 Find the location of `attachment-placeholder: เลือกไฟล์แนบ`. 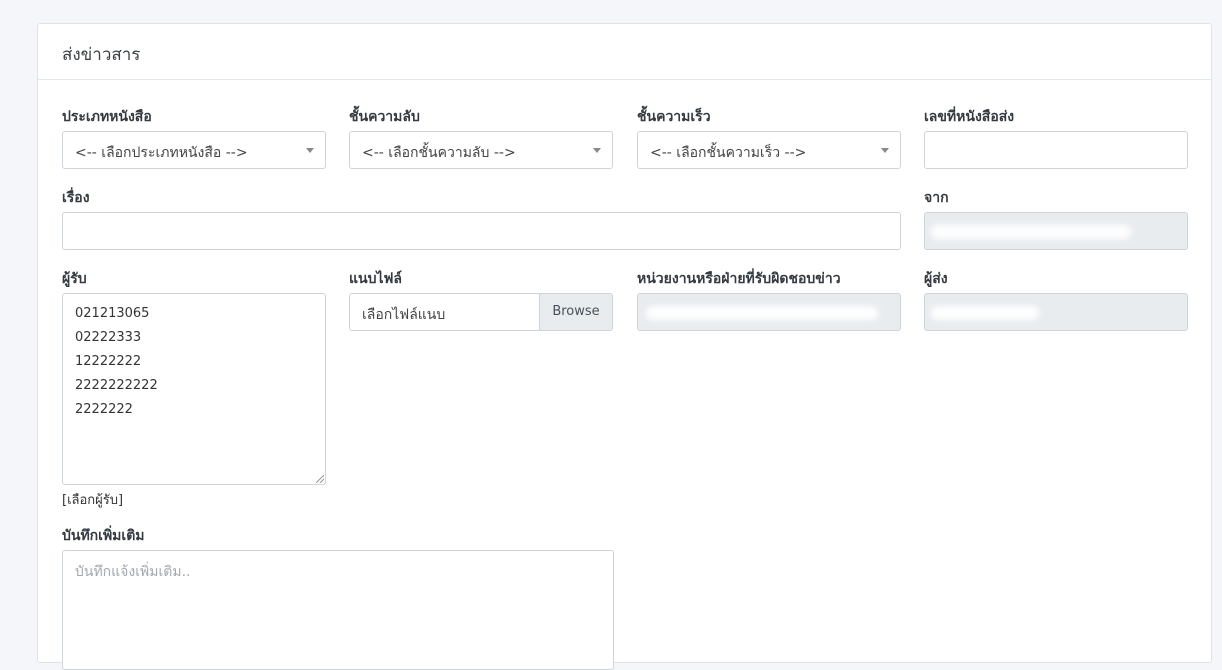

attachment-placeholder: เลือกไฟล์แนบ is located at coordinates (404, 315).